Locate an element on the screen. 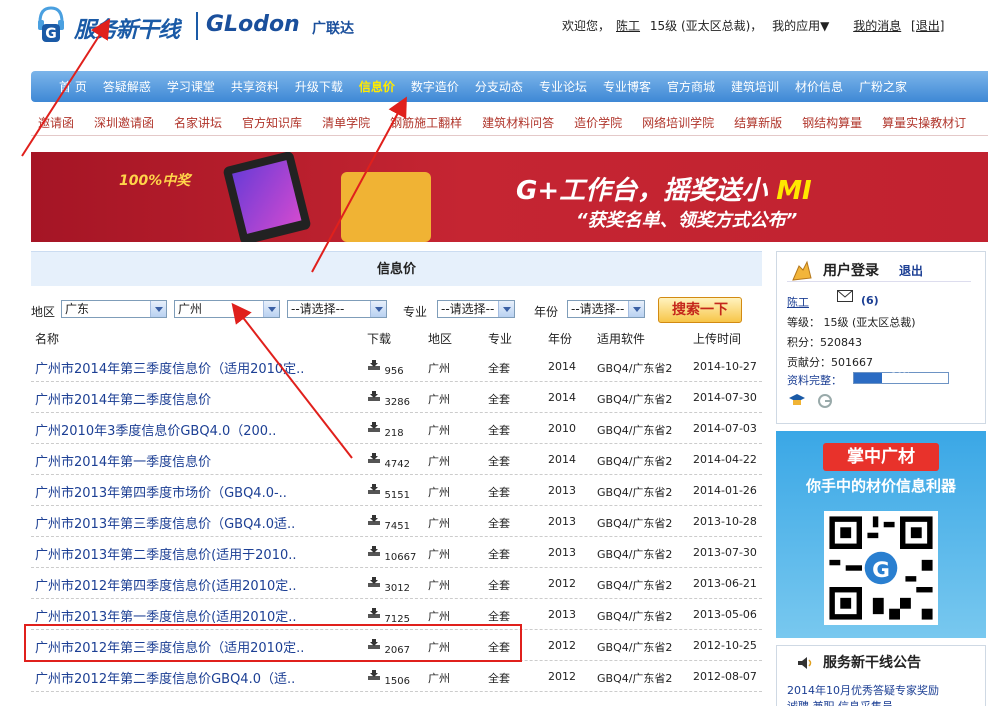 The height and width of the screenshot is (706, 988). subnav-item-7: 造价学院 is located at coordinates (598, 122).